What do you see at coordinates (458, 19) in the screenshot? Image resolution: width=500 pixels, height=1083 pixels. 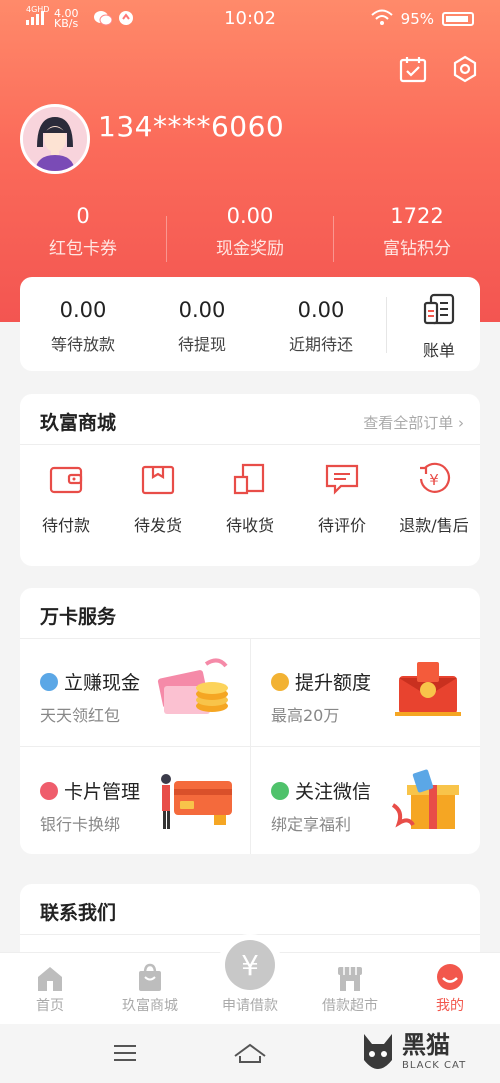 I see `battery-icon` at bounding box center [458, 19].